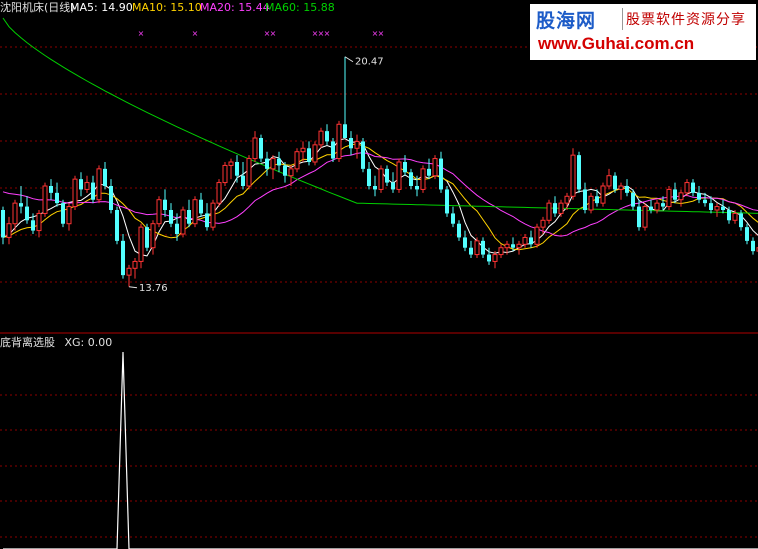  I want to click on ma5-label: MA5: 14.90, so click(101, 7).